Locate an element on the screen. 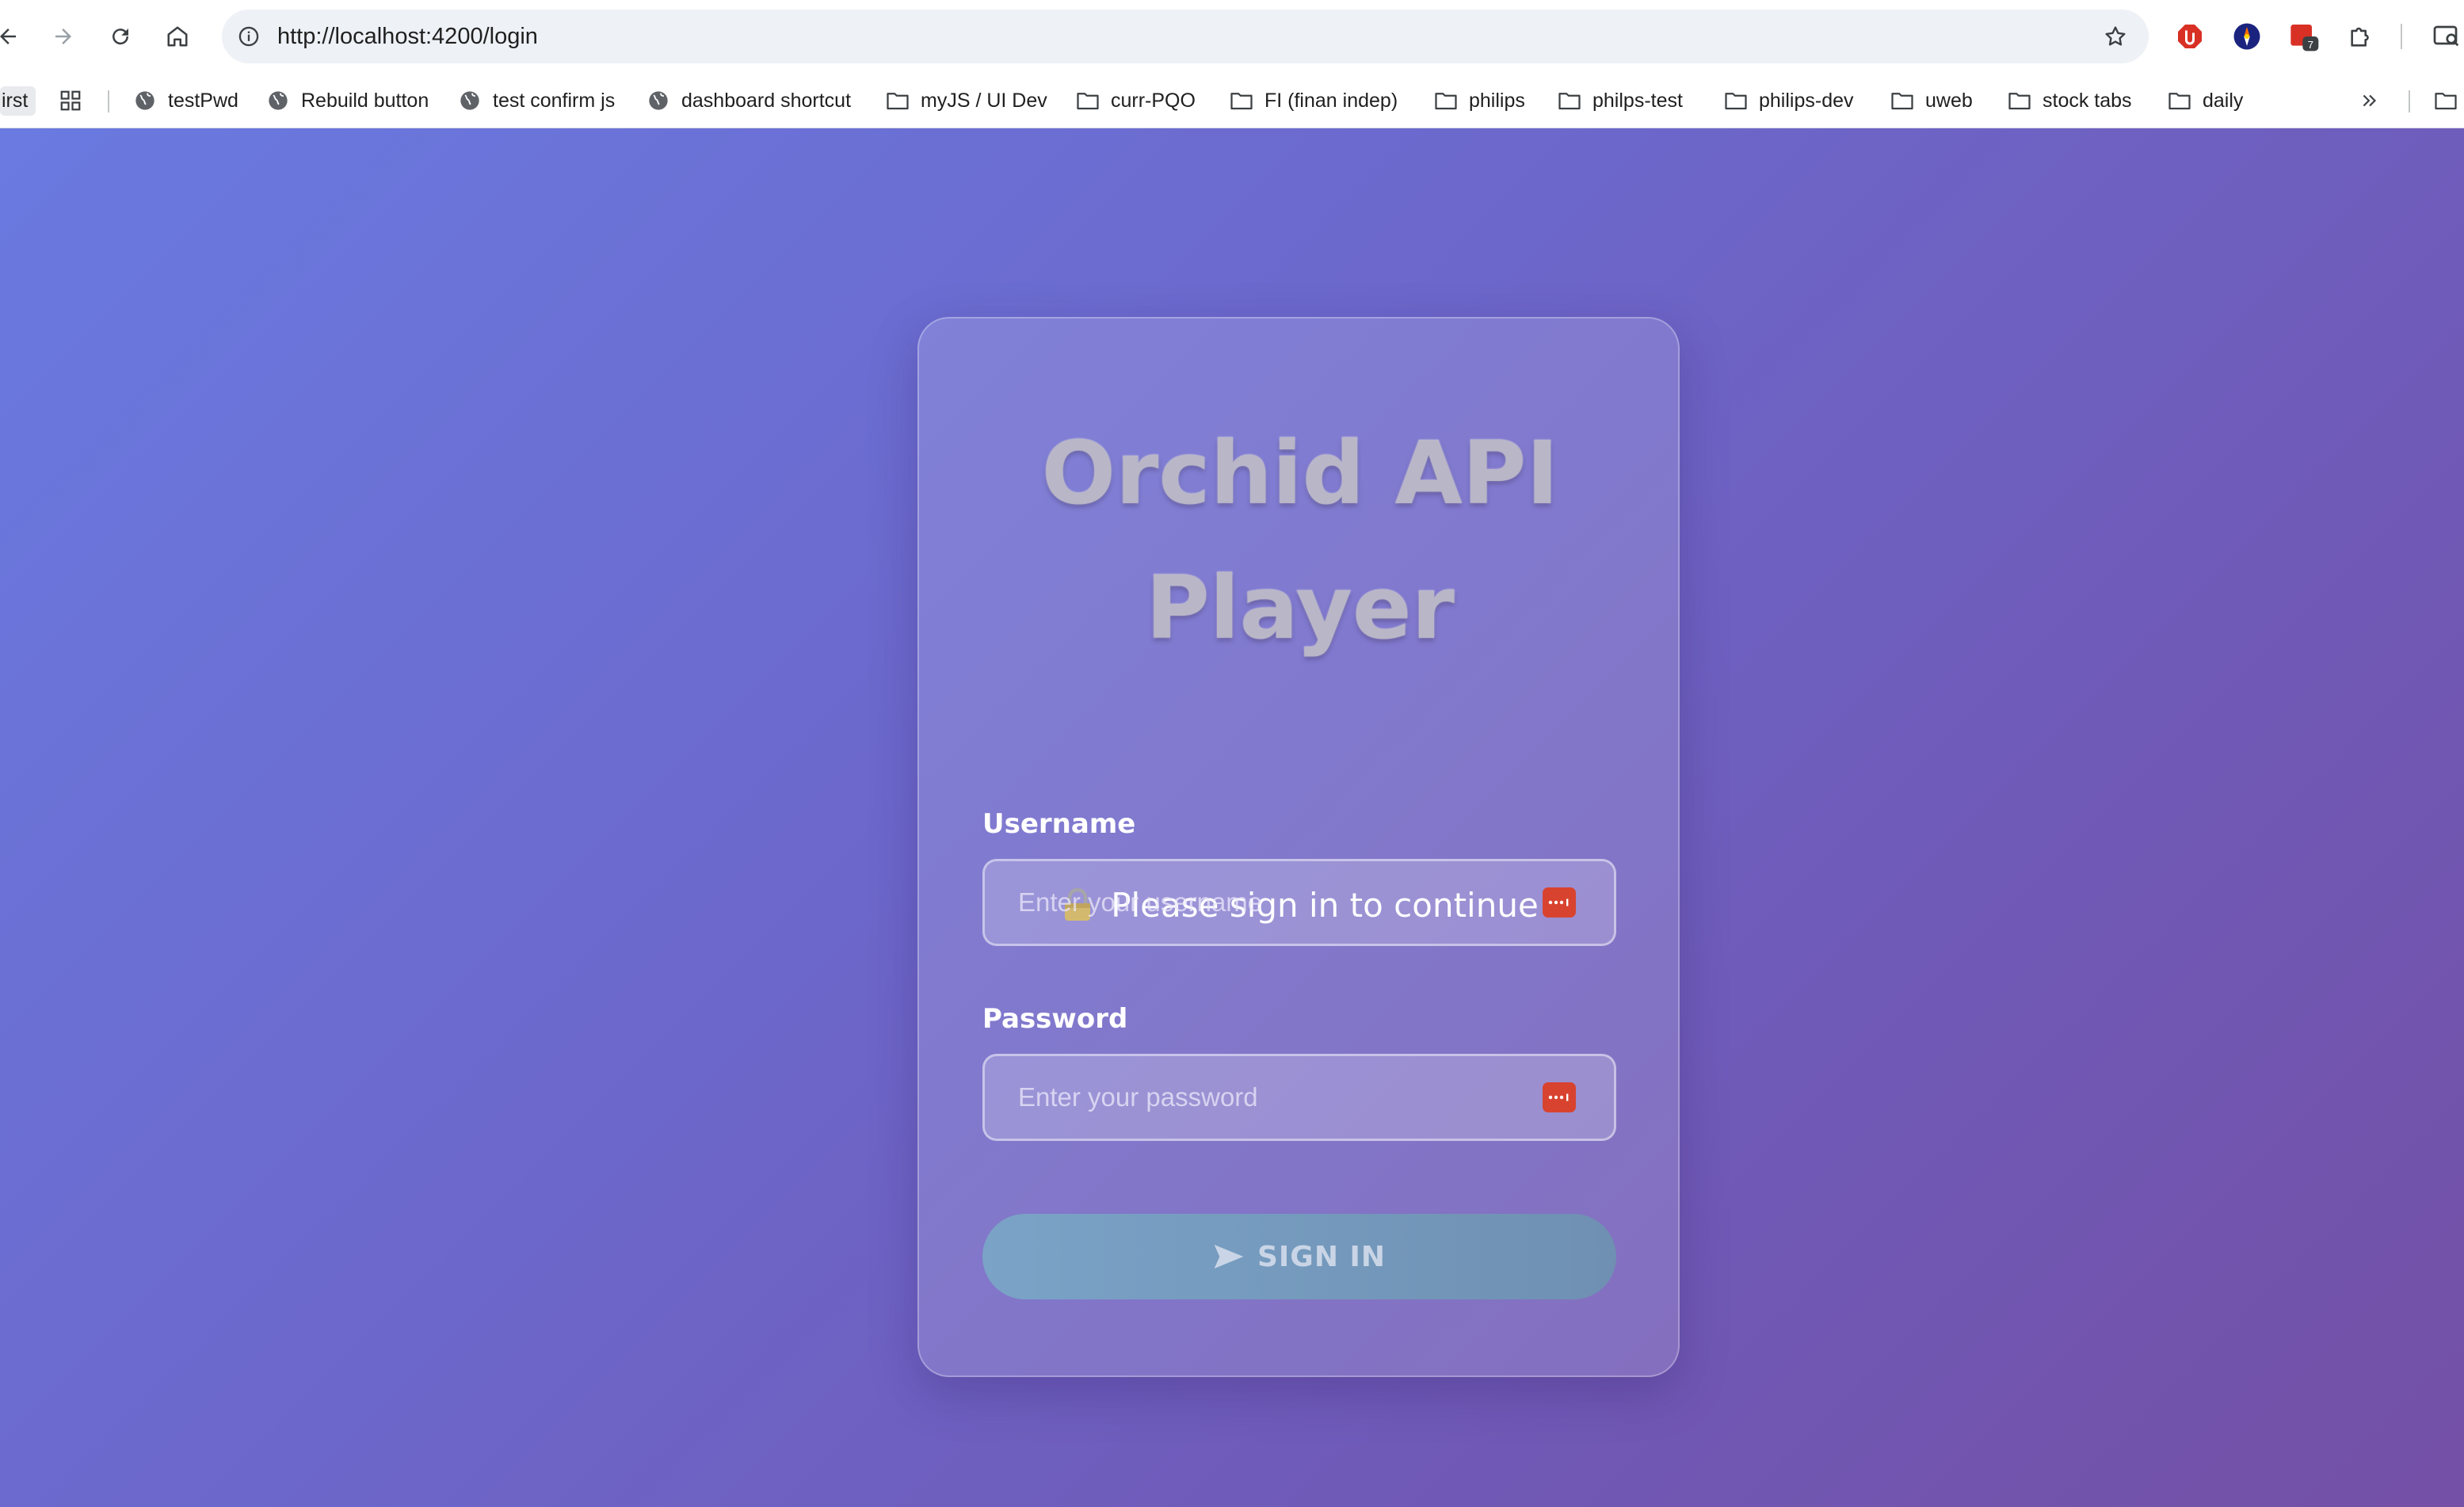 This screenshot has width=2464, height=1507. home-icon is located at coordinates (177, 36).